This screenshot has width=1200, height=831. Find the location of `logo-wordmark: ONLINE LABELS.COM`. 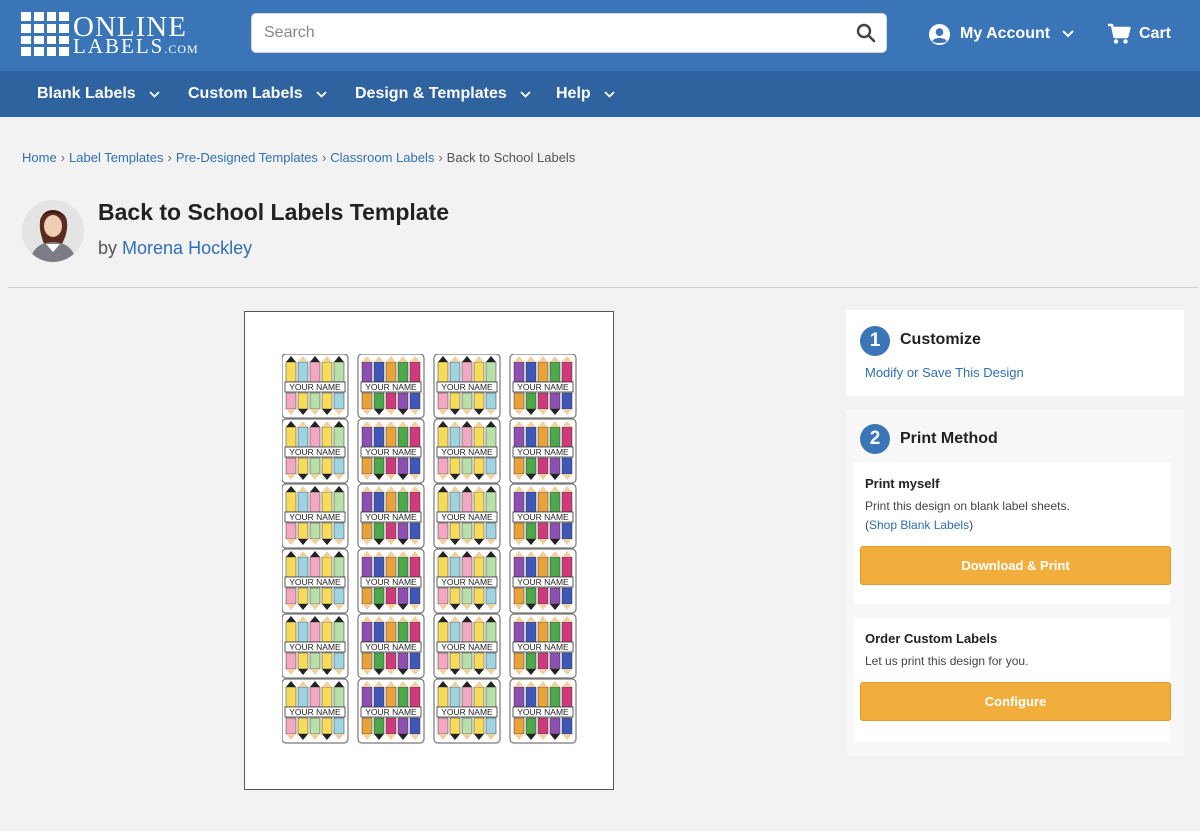

logo-wordmark: ONLINE LABELS.COM is located at coordinates (136, 34).